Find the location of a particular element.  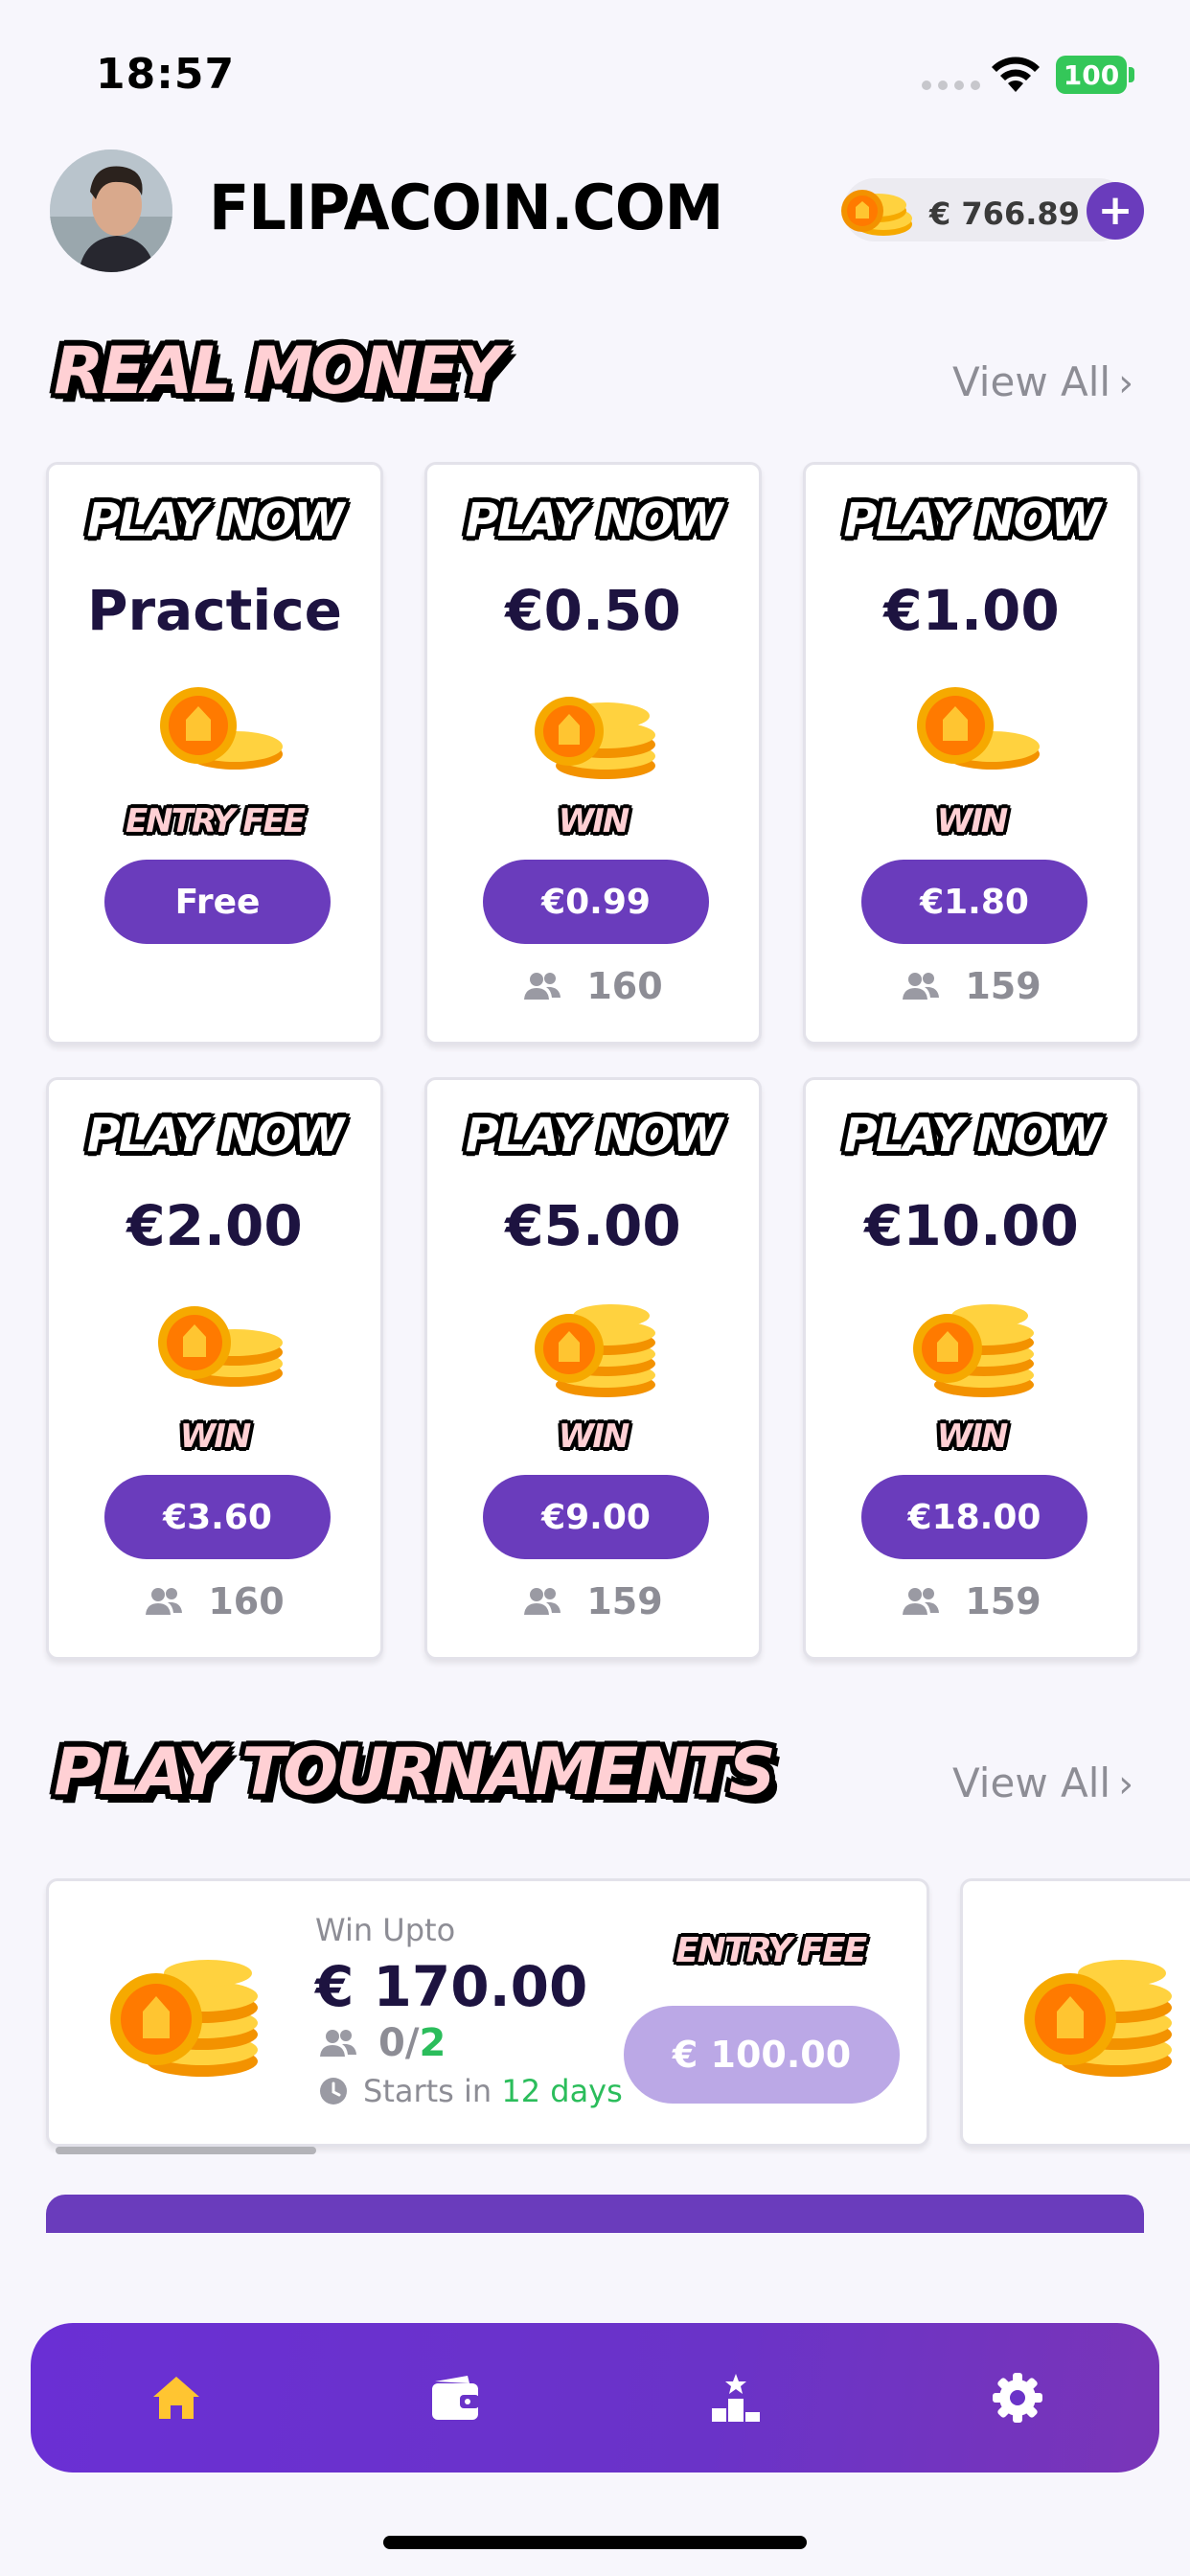

starts-prefix: Starts in is located at coordinates (428, 2091).